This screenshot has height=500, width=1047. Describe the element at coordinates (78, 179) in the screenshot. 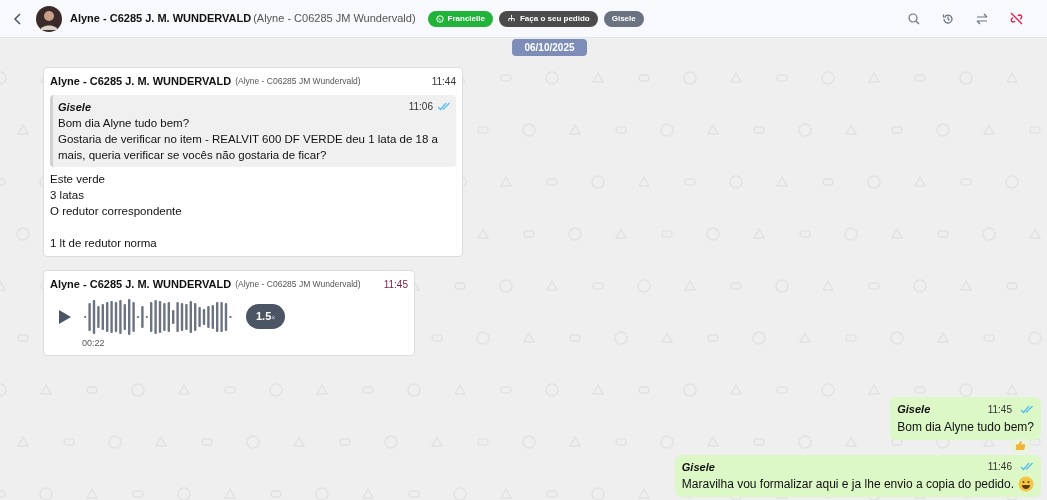

I see `message-text: Este verde` at that location.